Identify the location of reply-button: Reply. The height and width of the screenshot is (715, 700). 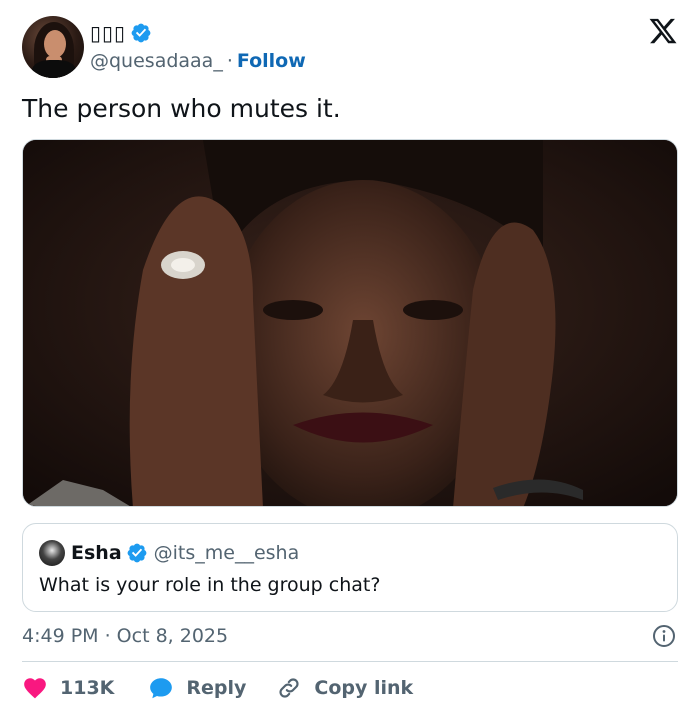
(197, 688).